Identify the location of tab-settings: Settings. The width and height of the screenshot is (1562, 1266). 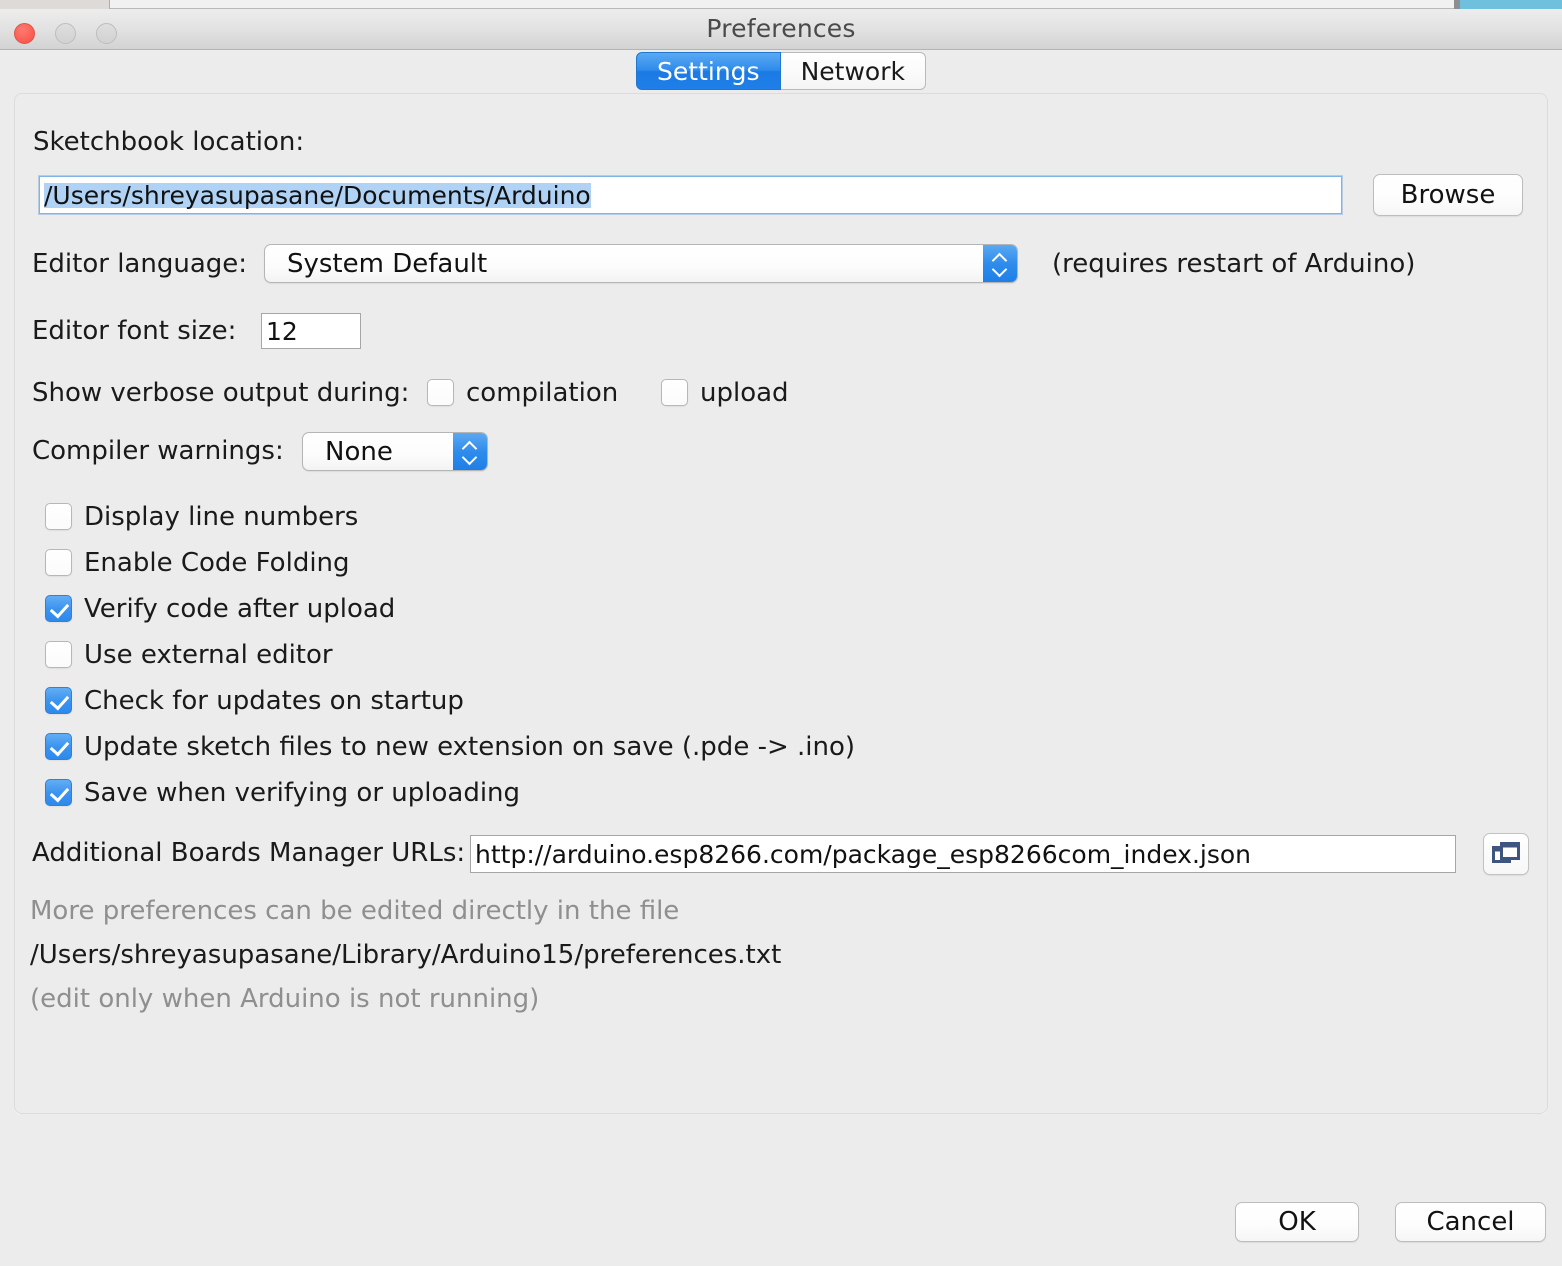
(708, 71).